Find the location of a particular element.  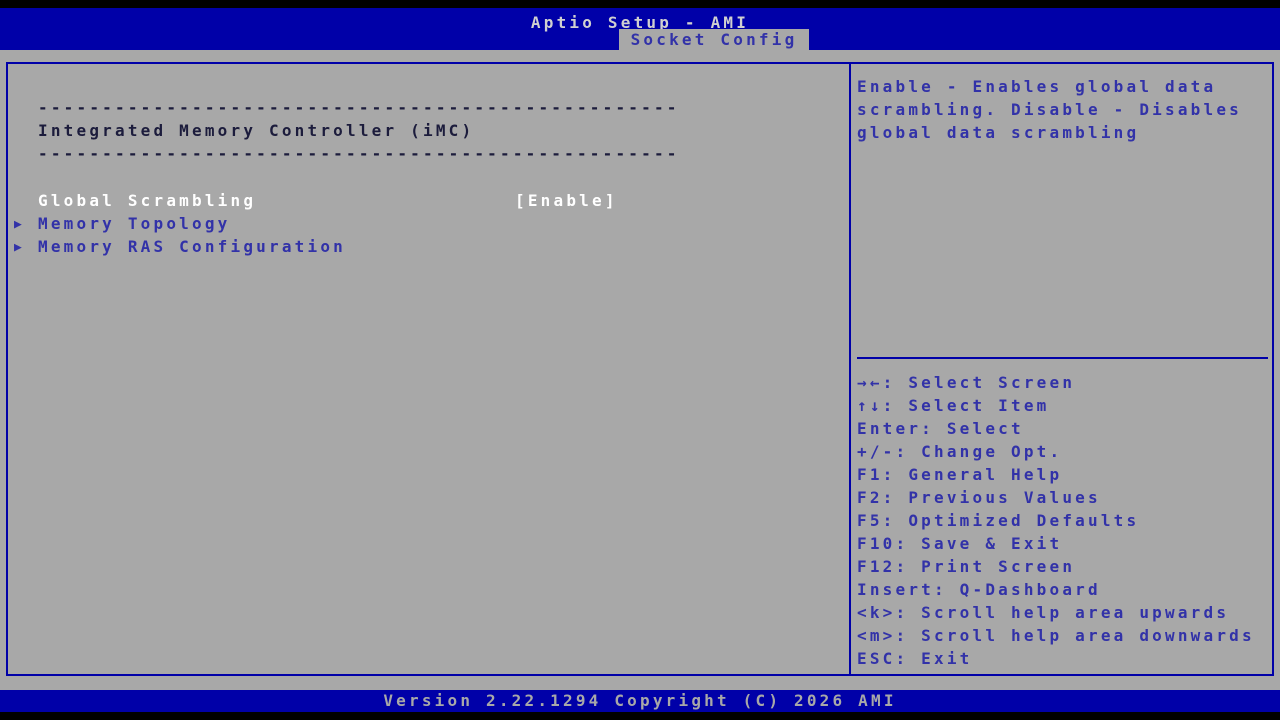

top-black-strip is located at coordinates (640, 4).